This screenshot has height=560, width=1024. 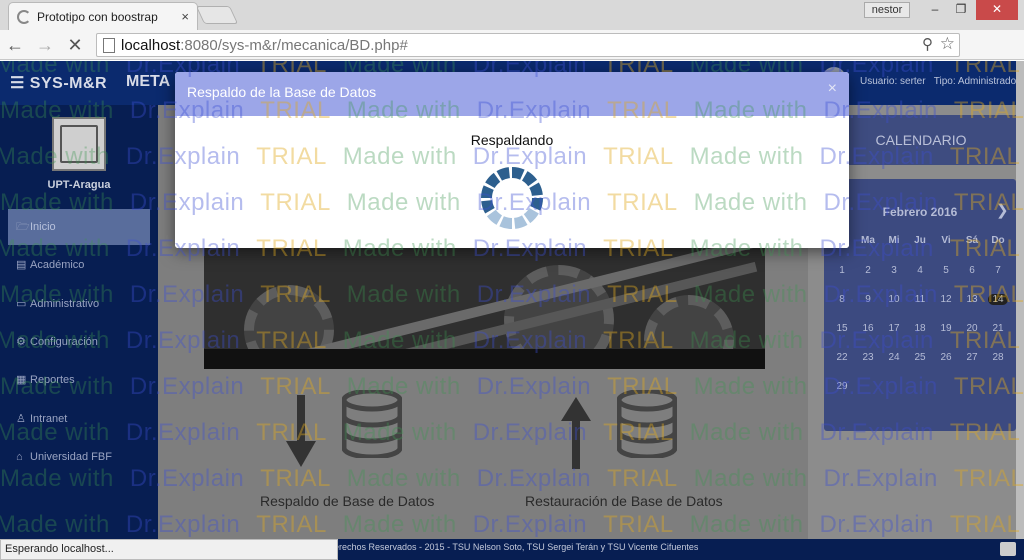 What do you see at coordinates (894, 357) in the screenshot?
I see `calendar-day: 24` at bounding box center [894, 357].